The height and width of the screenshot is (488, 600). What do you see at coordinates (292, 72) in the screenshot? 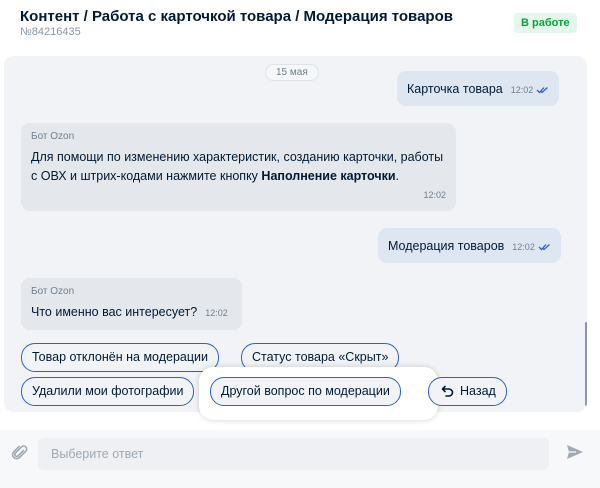
I see `date-separator: 15 мая` at bounding box center [292, 72].